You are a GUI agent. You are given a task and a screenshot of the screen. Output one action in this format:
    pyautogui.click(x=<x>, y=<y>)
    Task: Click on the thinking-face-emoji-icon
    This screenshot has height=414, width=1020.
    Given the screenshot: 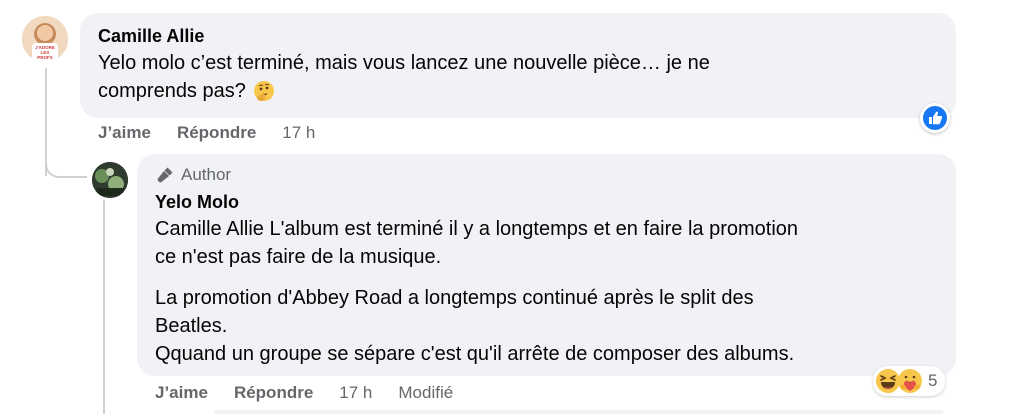 What is the action you would take?
    pyautogui.click(x=264, y=91)
    